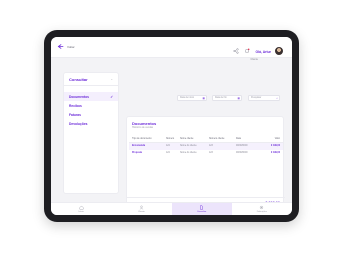 This screenshot has height=256, width=342. I want to click on document-icon, so click(202, 207).